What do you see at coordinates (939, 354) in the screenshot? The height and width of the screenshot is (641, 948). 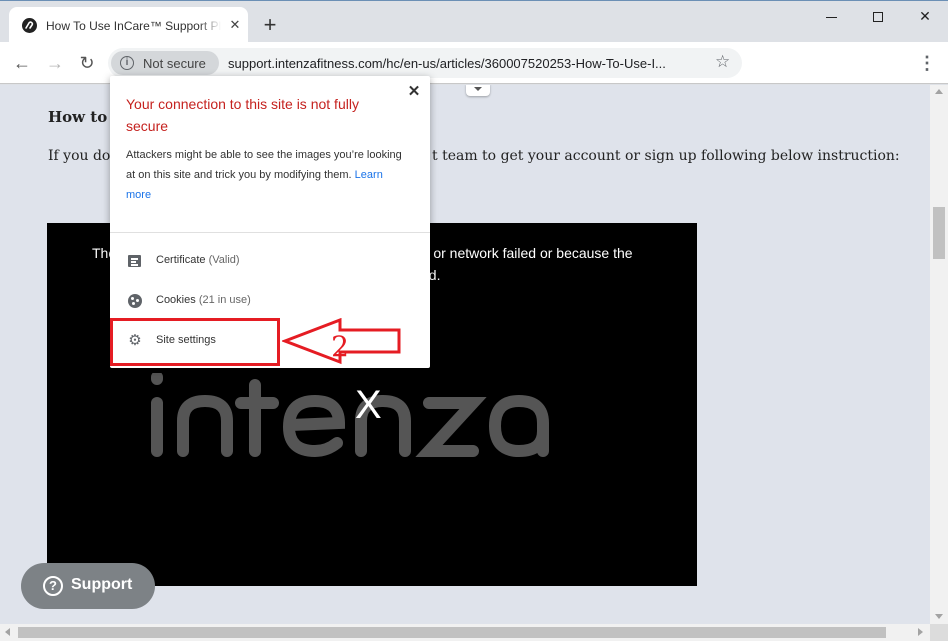 I see `vertical-scrollbar` at bounding box center [939, 354].